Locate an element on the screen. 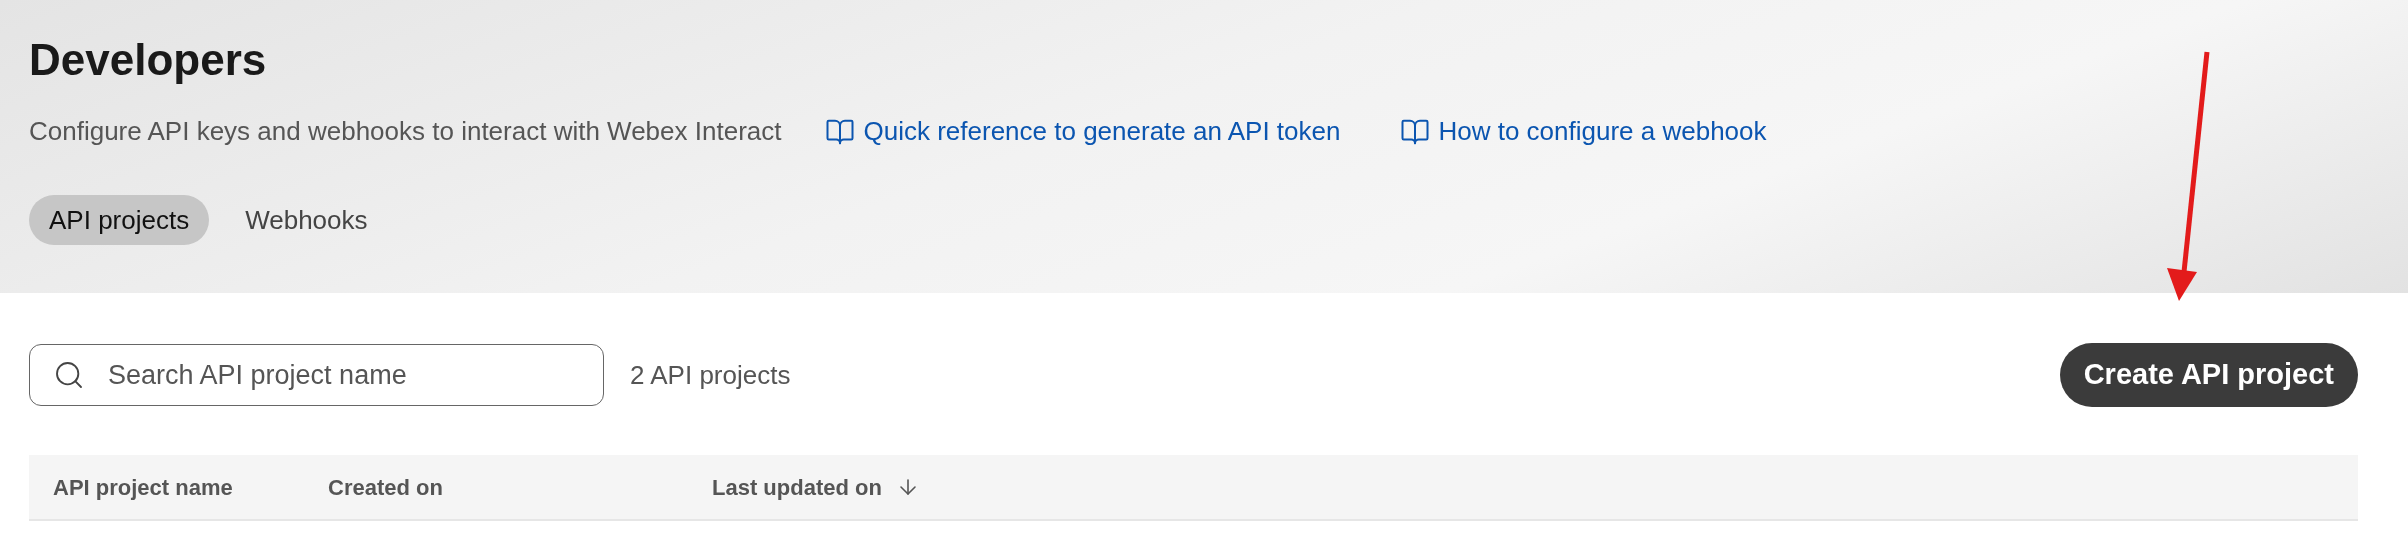 This screenshot has height=540, width=2408. search-field: Search API project name is located at coordinates (316, 375).